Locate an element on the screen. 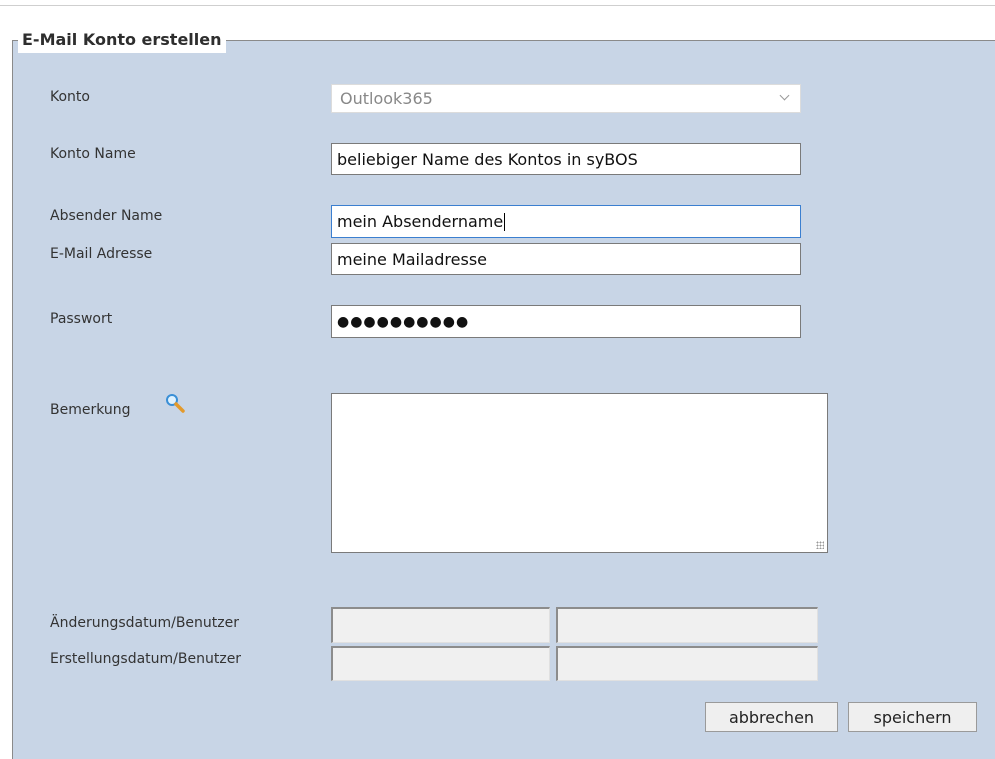 The image size is (995, 759). konto-name-input: beliebiger Name des Kontos in syBOS is located at coordinates (566, 159).